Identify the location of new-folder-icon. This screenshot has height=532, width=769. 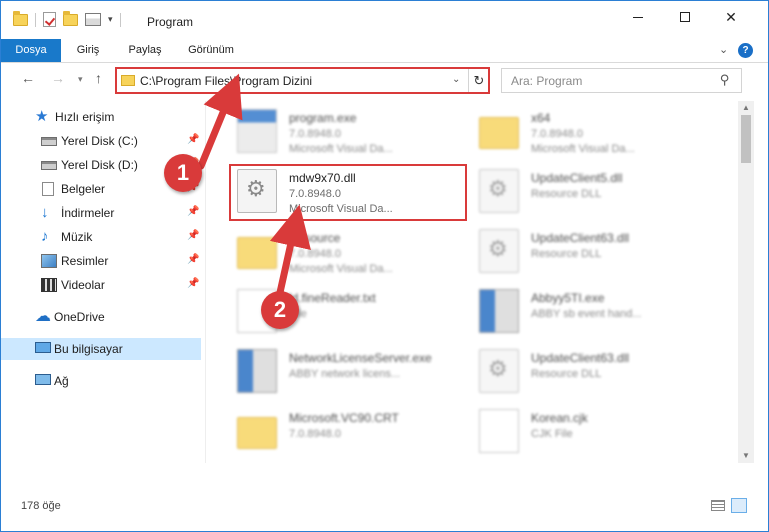
(70, 18).